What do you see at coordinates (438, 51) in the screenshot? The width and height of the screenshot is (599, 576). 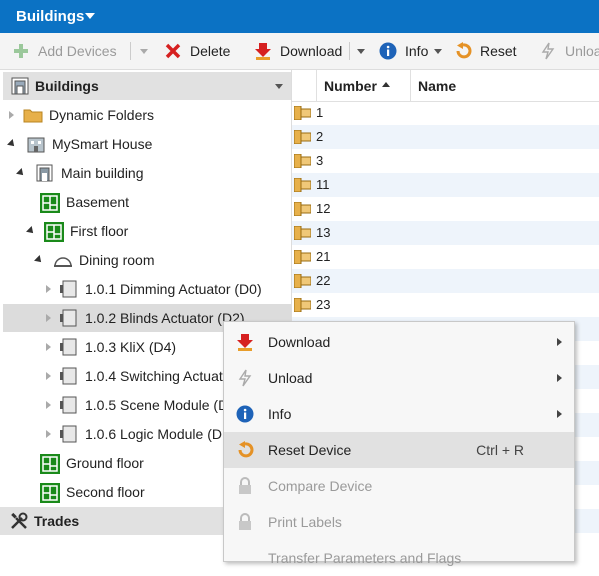 I see `info-dropdown-icon` at bounding box center [438, 51].